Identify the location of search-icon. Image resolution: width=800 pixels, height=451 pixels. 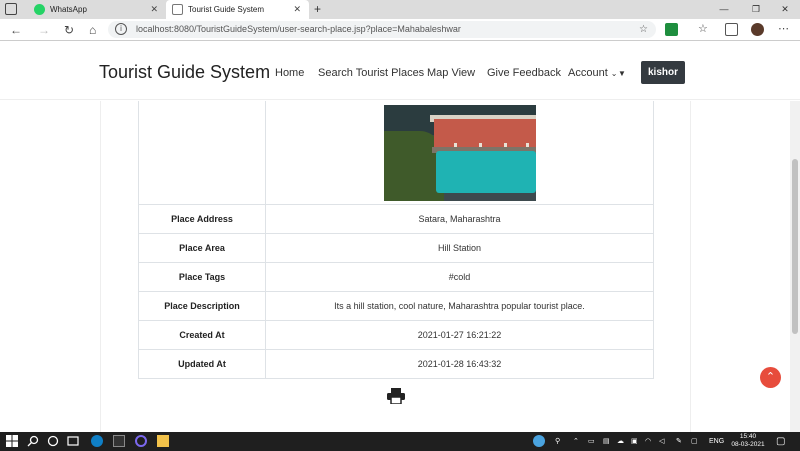
(33, 441).